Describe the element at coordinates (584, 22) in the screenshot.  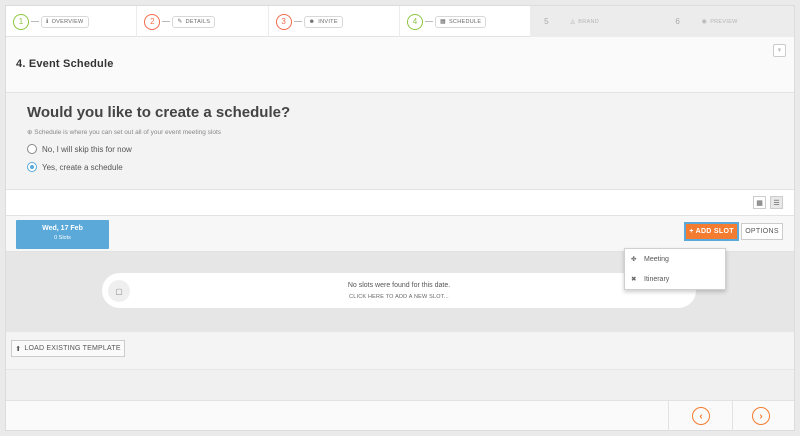
I see `step-label-pill: ◬ BRAND` at that location.